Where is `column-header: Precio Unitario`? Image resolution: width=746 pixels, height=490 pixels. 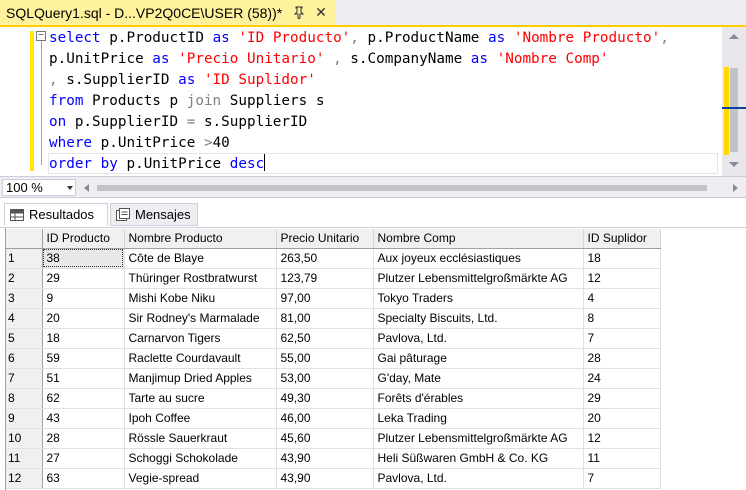 column-header: Precio Unitario is located at coordinates (325, 239).